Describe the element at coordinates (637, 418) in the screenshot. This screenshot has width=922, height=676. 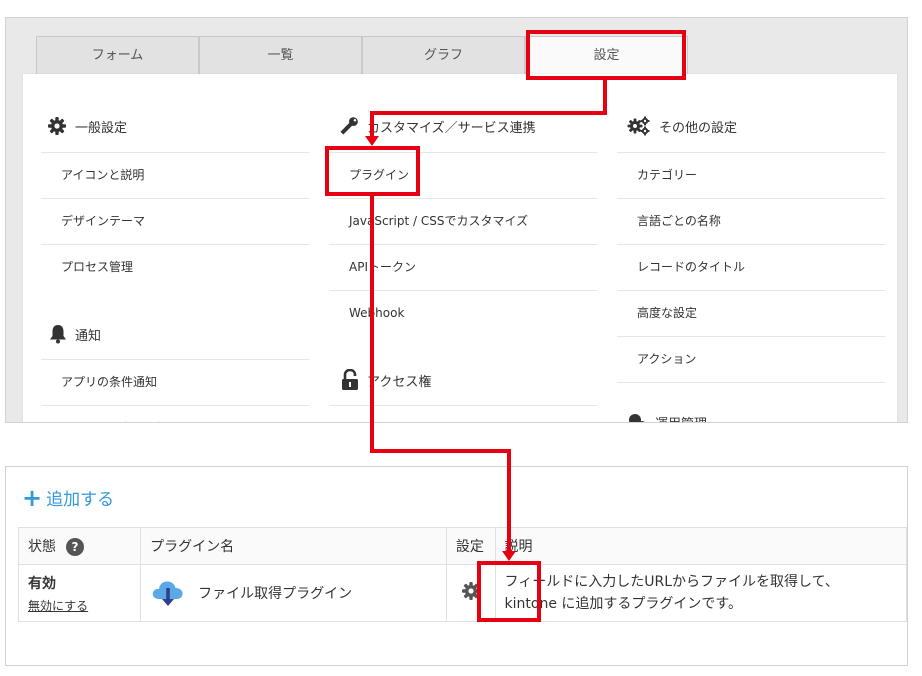
I see `operations-icon` at that location.